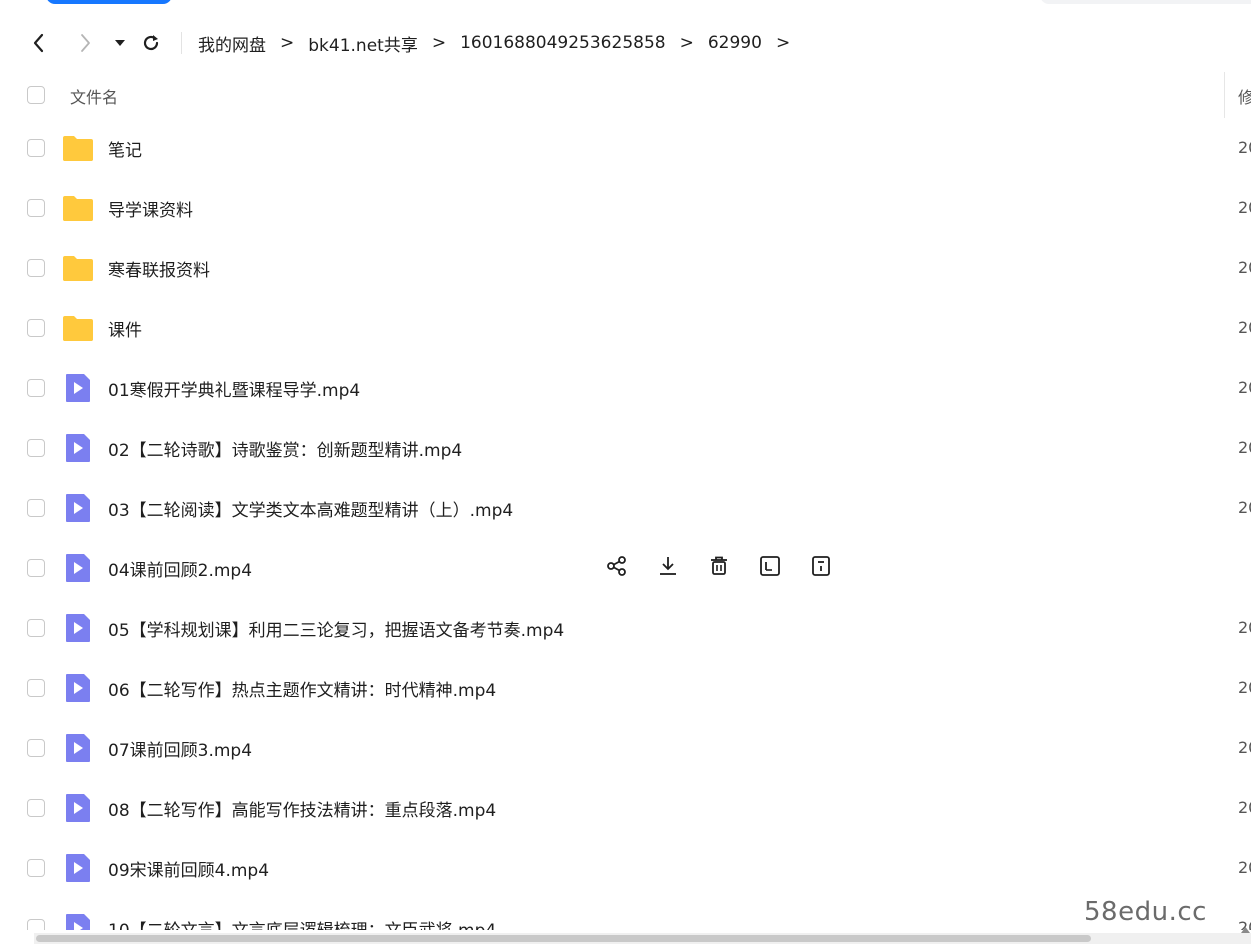  I want to click on caret-down-icon, so click(120, 43).